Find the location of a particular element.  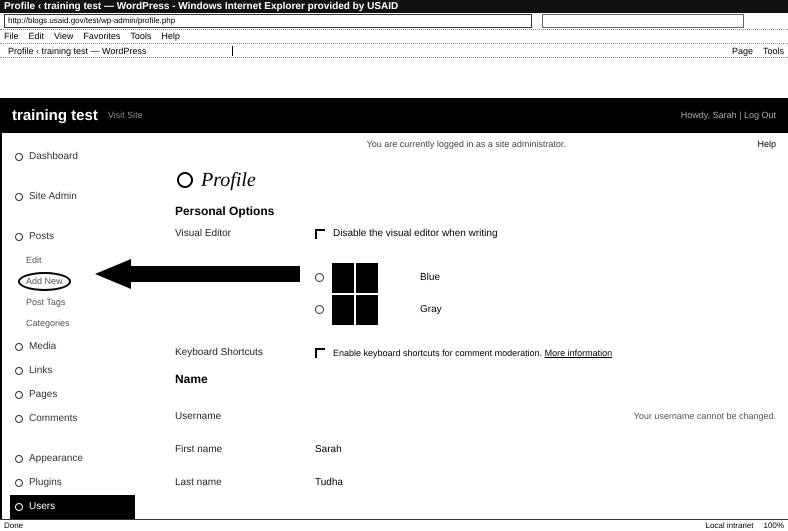

field-note: Your username cannot be changed. is located at coordinates (705, 416).